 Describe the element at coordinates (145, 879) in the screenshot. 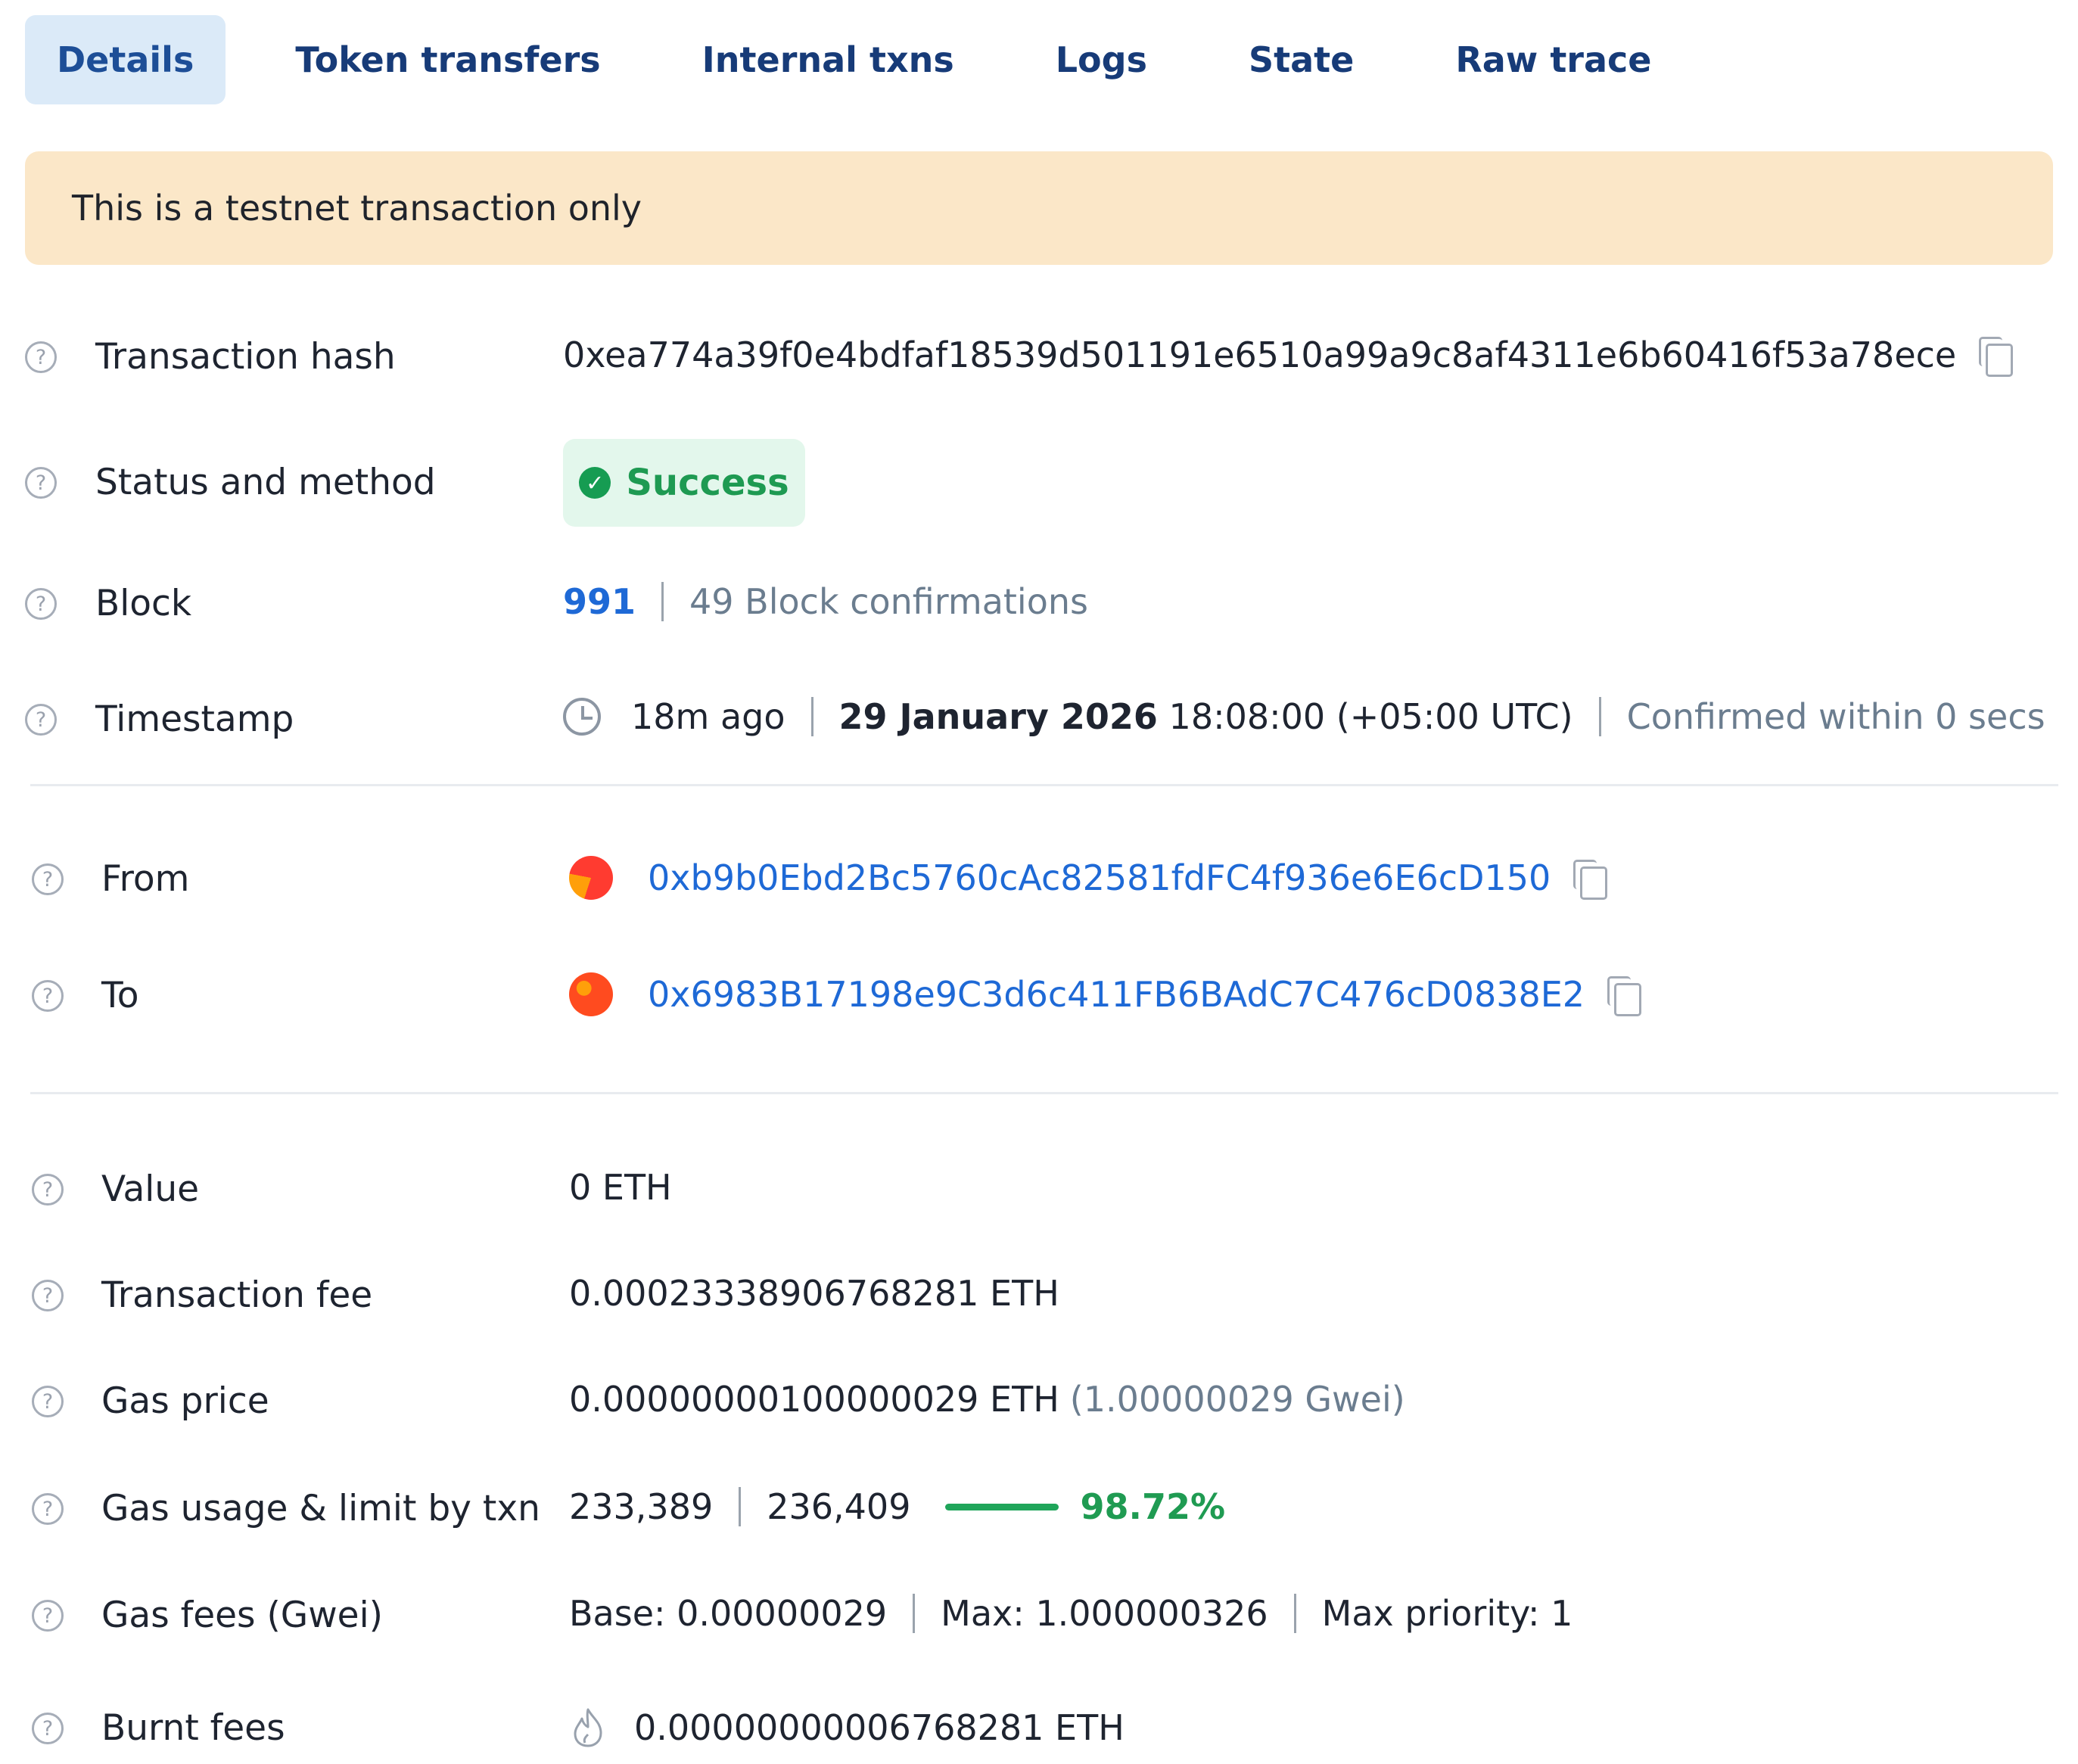

I see `from-label: From` at that location.